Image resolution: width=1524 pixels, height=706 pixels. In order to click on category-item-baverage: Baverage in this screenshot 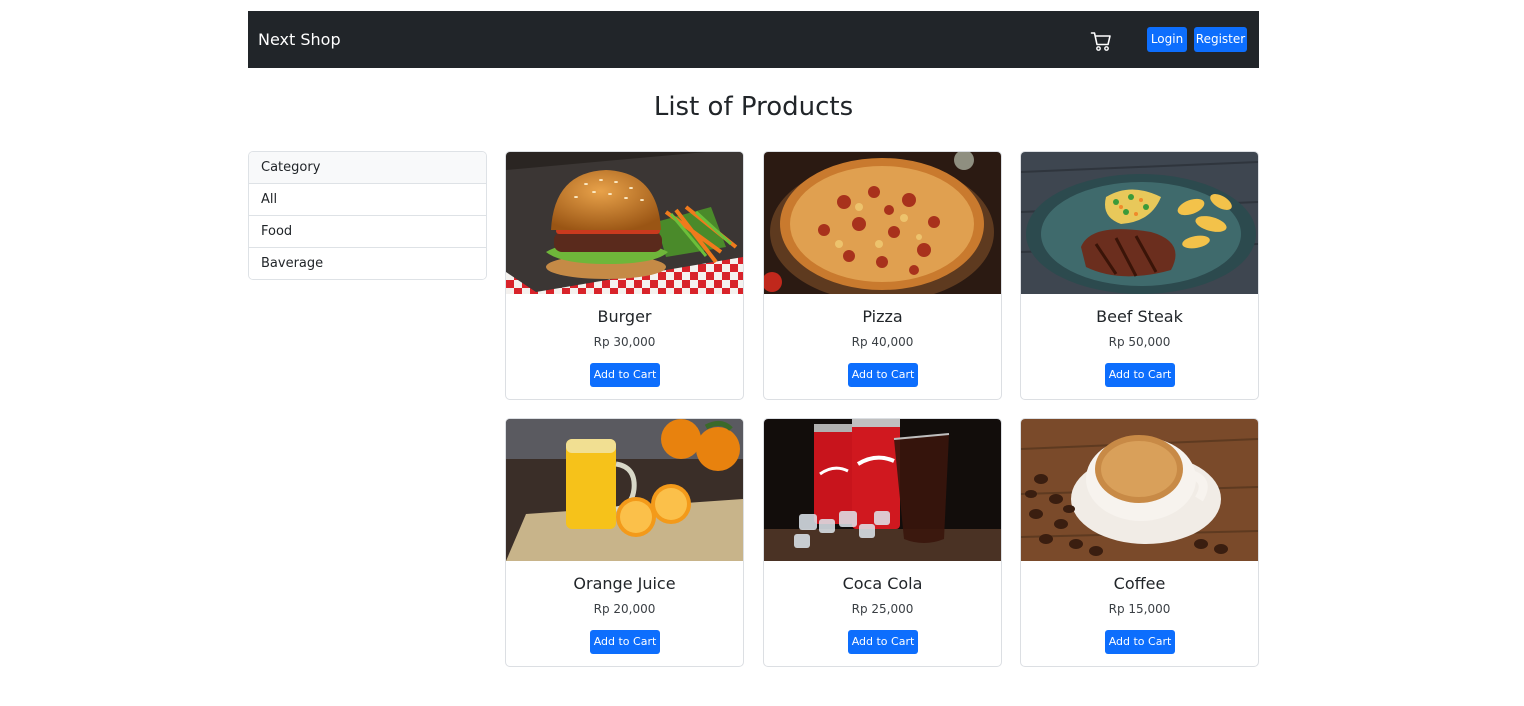, I will do `click(367, 263)`.